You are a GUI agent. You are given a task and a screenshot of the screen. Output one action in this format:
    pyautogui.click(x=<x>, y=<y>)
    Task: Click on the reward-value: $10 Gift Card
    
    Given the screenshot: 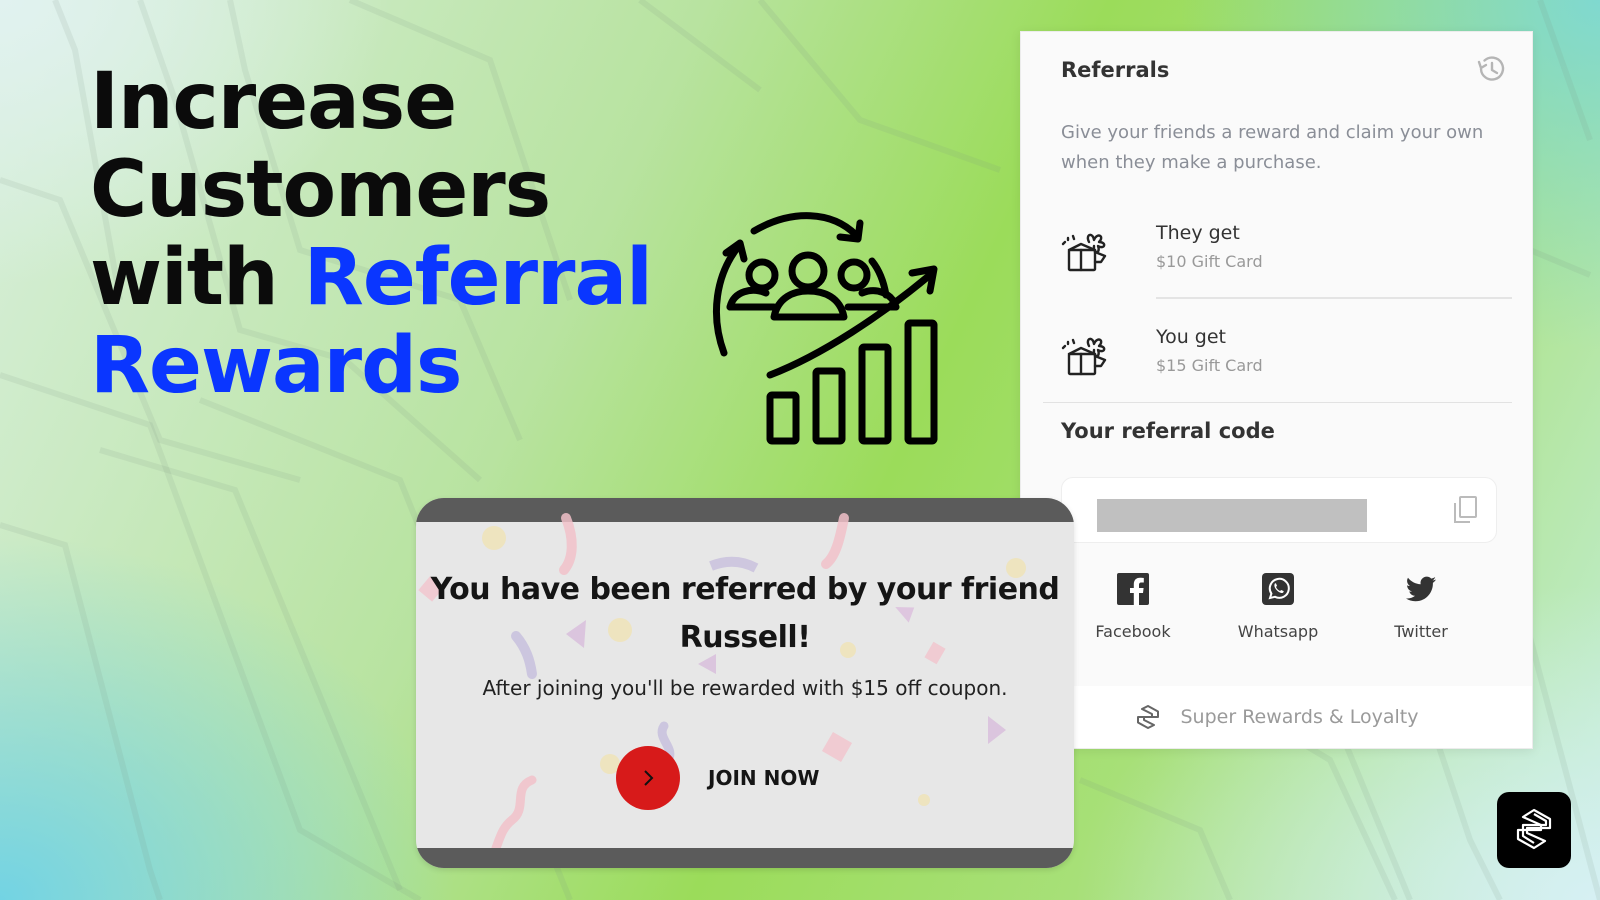 What is the action you would take?
    pyautogui.click(x=1209, y=261)
    